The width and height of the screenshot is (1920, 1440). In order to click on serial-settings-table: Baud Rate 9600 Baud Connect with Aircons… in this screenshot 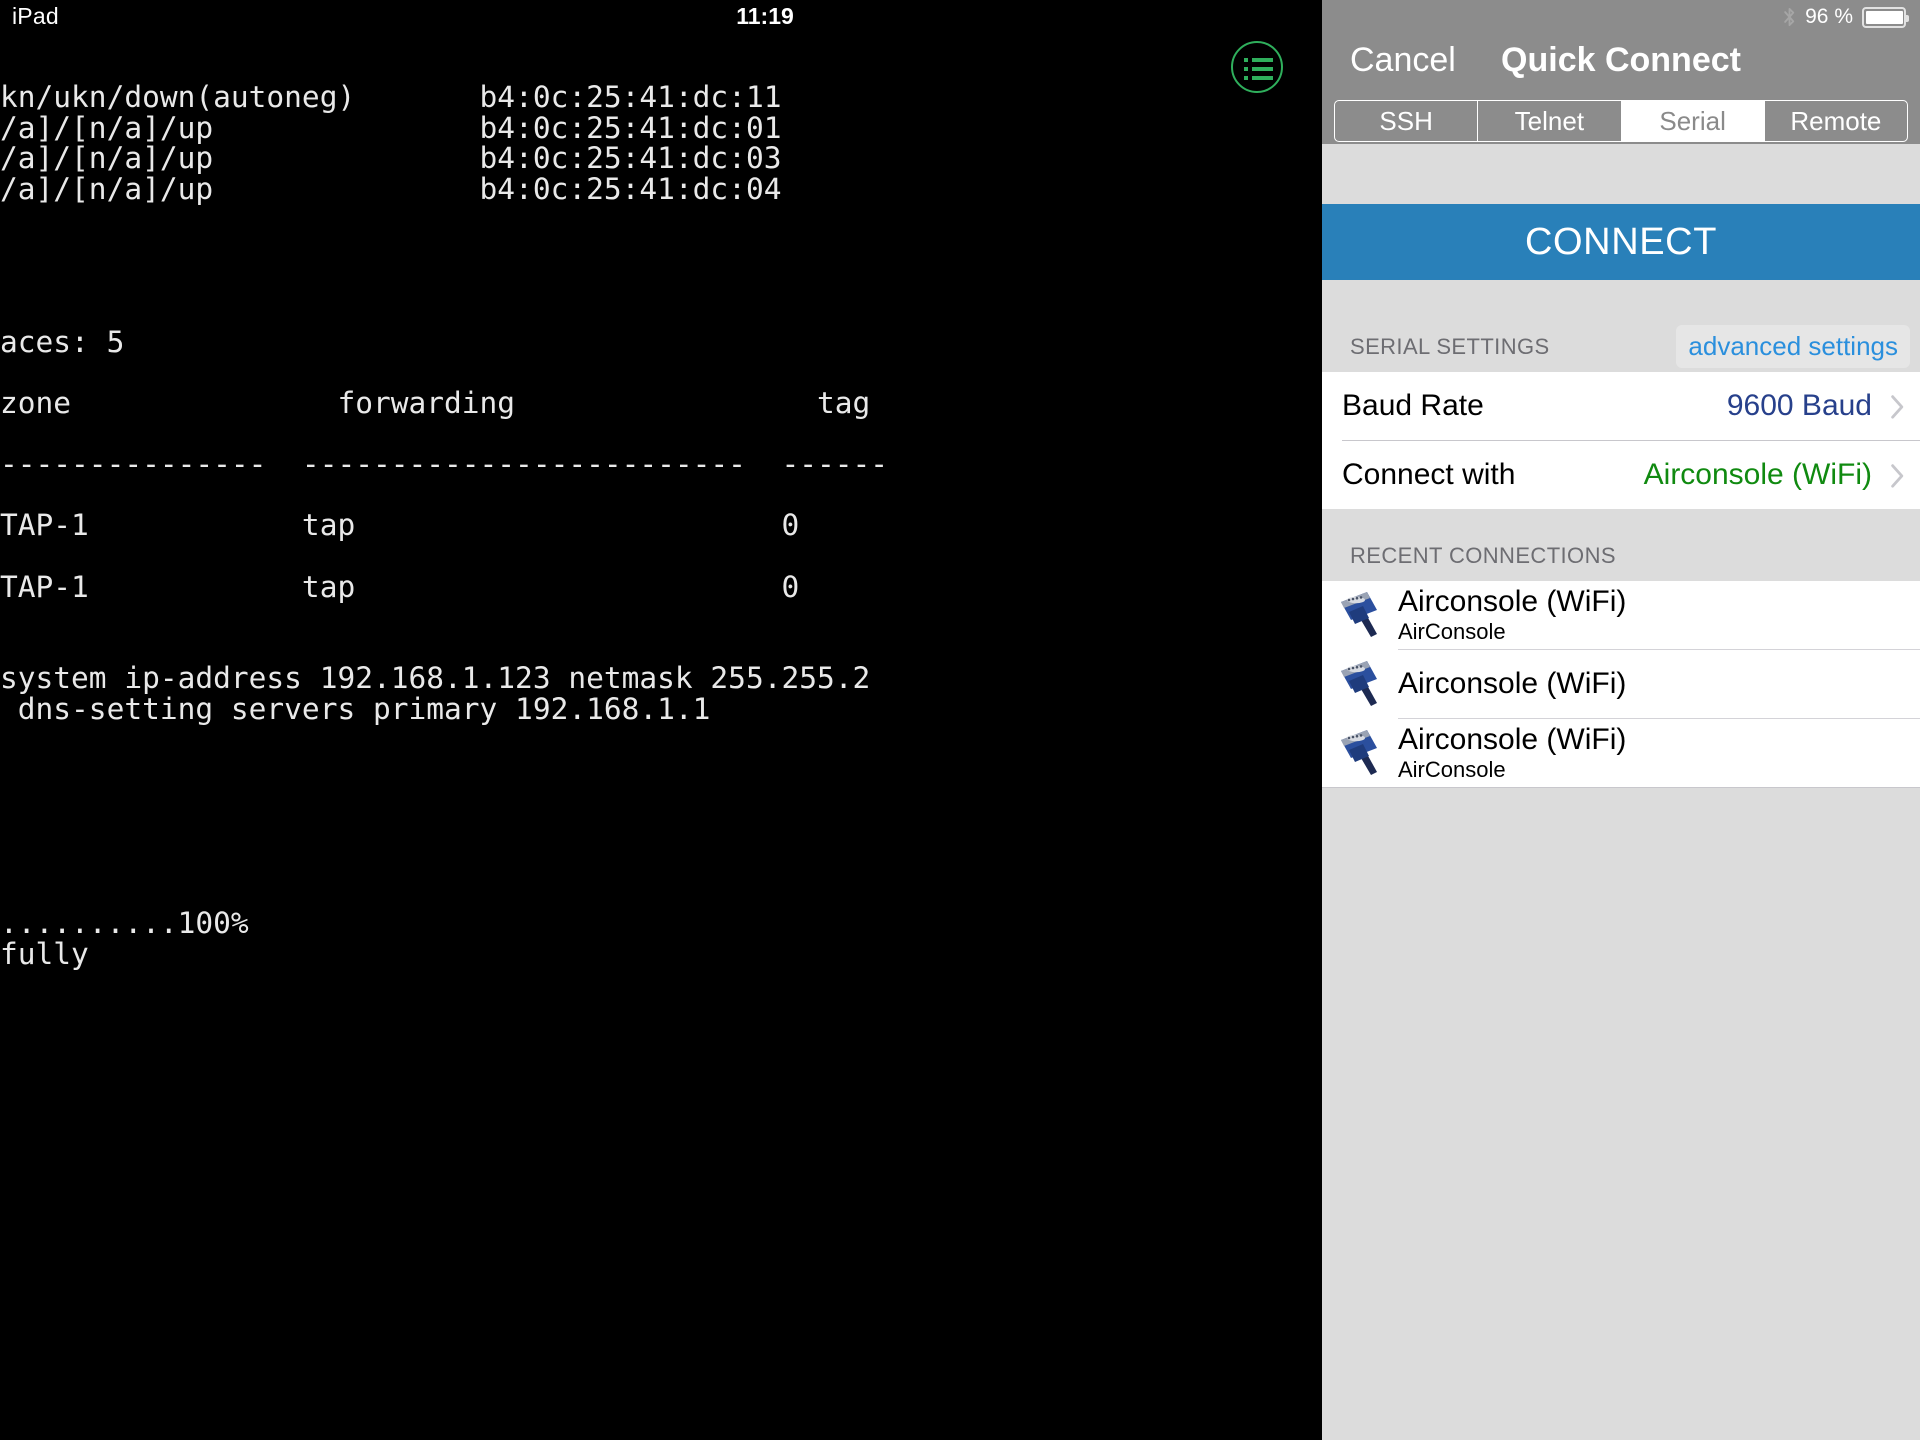, I will do `click(1621, 440)`.